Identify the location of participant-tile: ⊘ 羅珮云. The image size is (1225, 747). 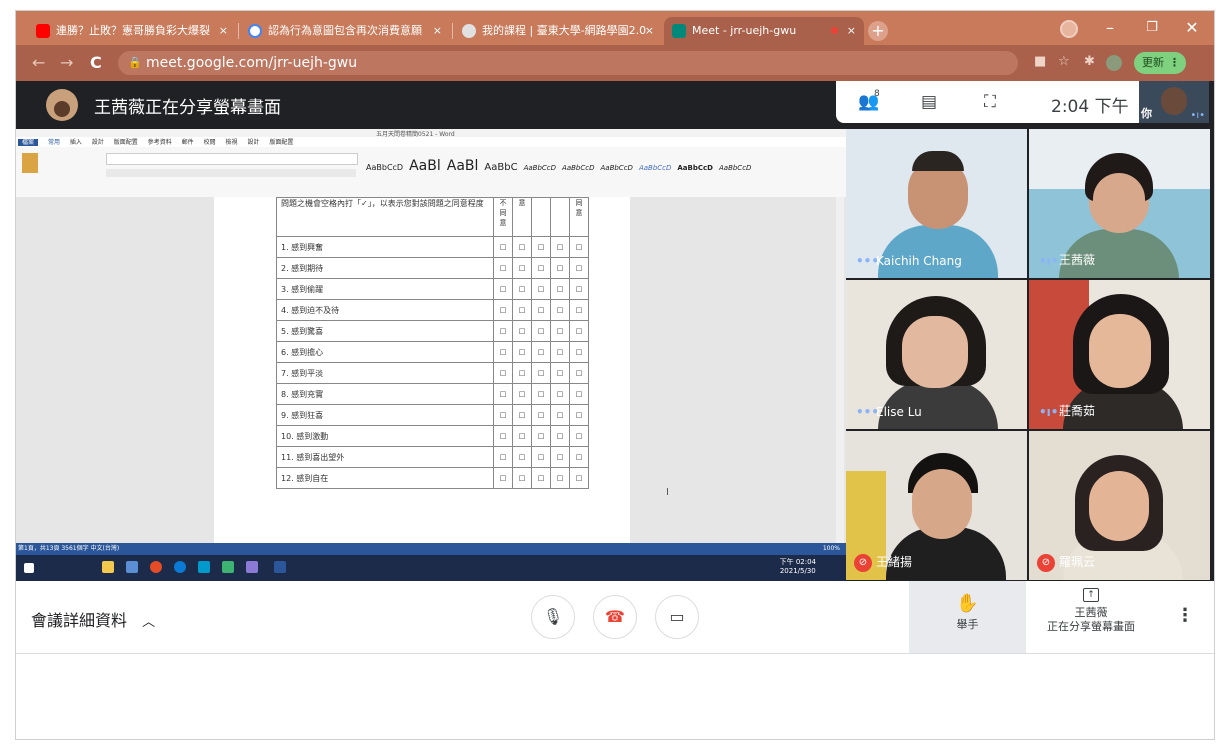
(1119, 505).